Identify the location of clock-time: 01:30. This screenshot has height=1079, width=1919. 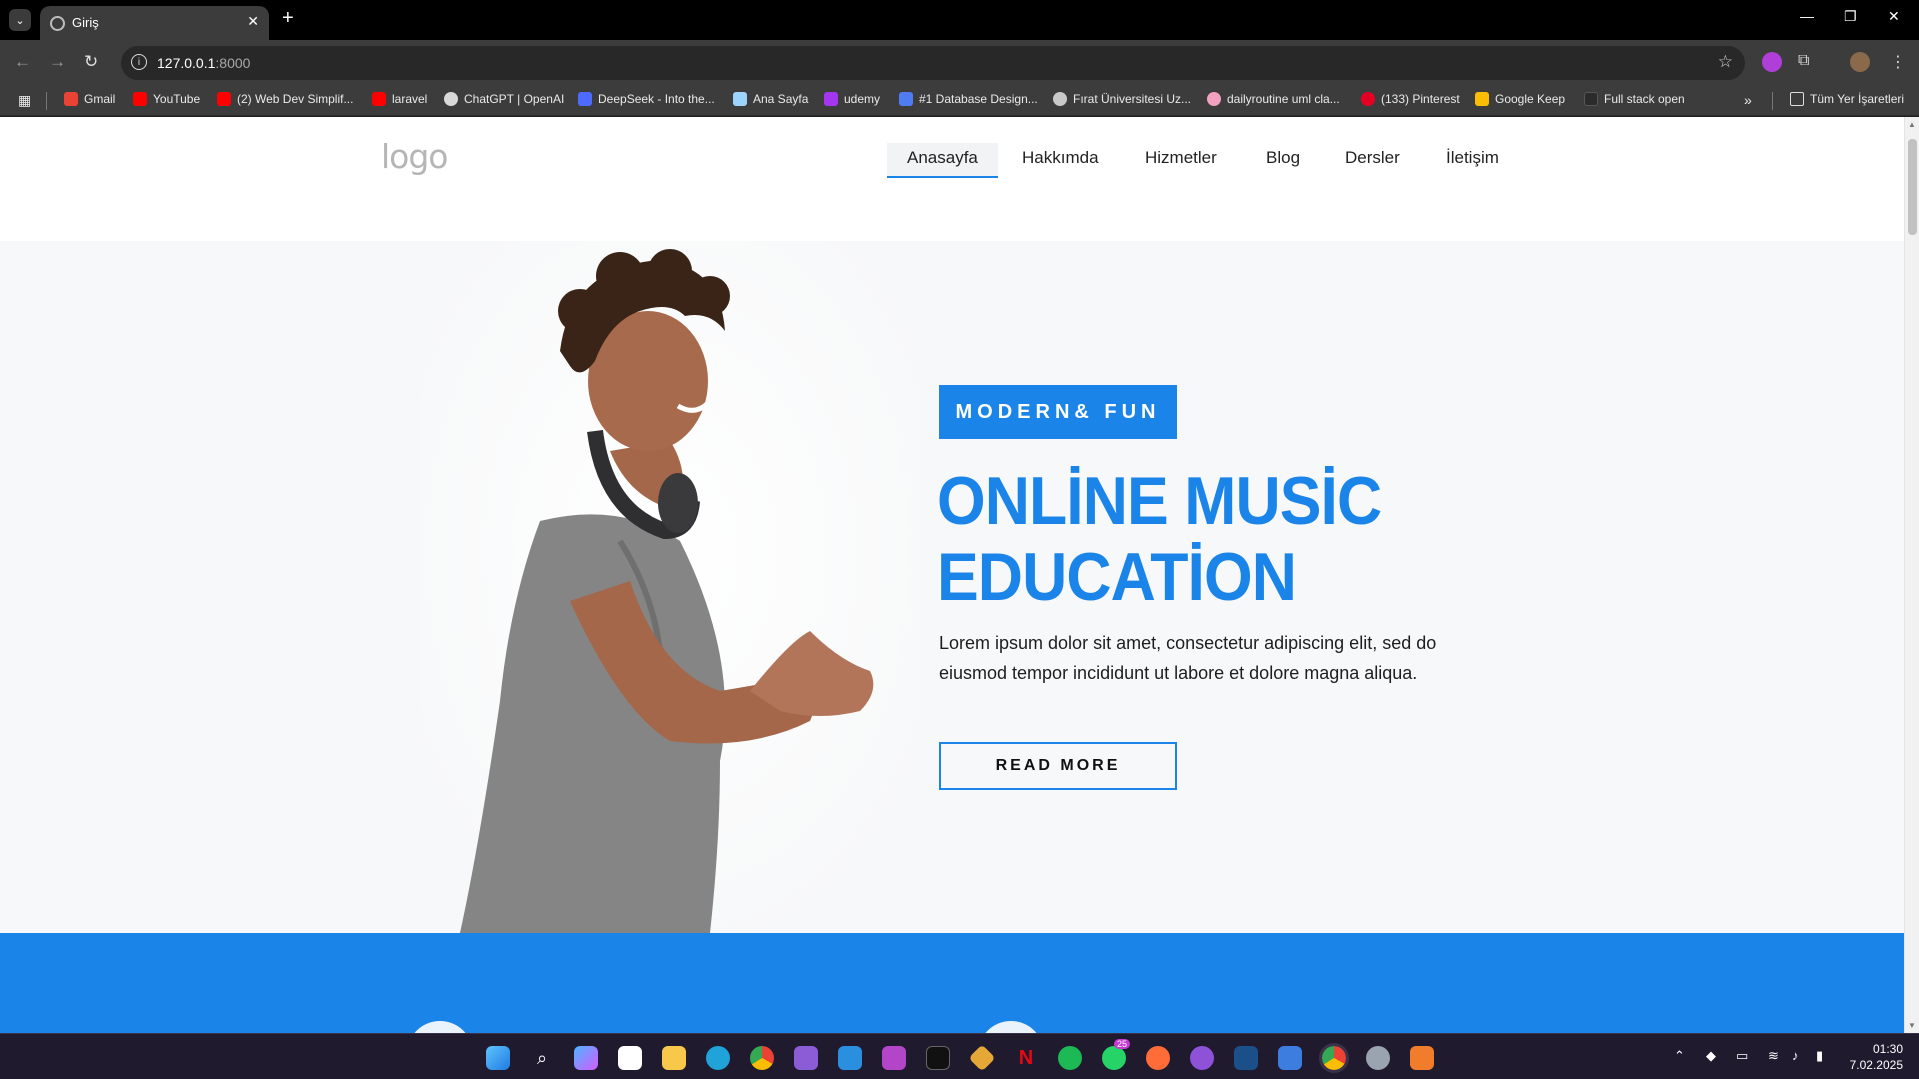
(1887, 1049).